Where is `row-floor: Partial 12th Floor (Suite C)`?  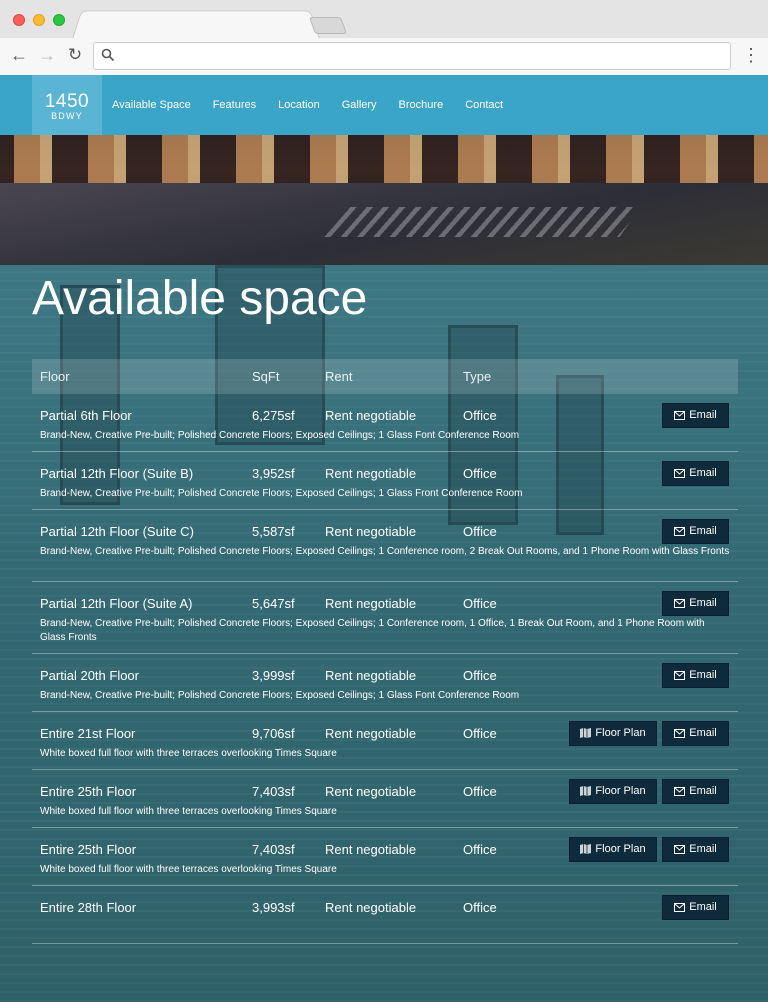 row-floor: Partial 12th Floor (Suite C) is located at coordinates (117, 531).